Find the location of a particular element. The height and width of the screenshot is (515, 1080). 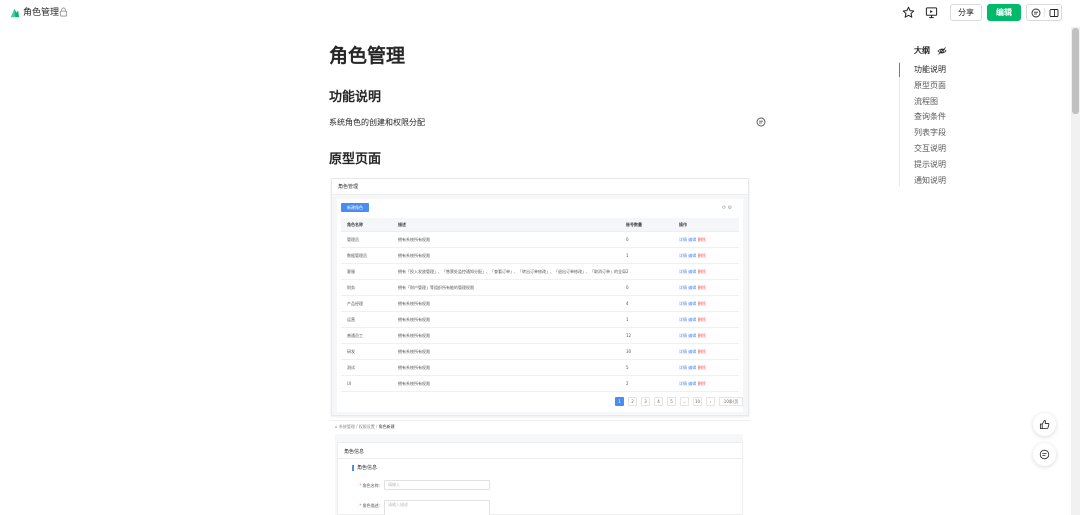

section-paragraph: 系统角色的创建和权限分配 is located at coordinates (377, 122).